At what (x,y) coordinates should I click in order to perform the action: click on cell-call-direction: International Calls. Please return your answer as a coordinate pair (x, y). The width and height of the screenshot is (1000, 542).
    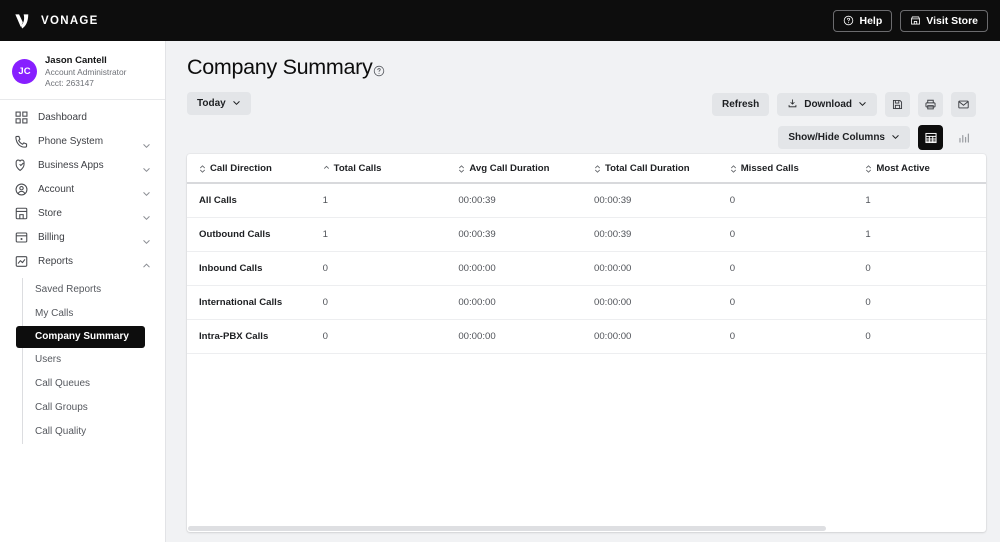
    Looking at the image, I should click on (255, 302).